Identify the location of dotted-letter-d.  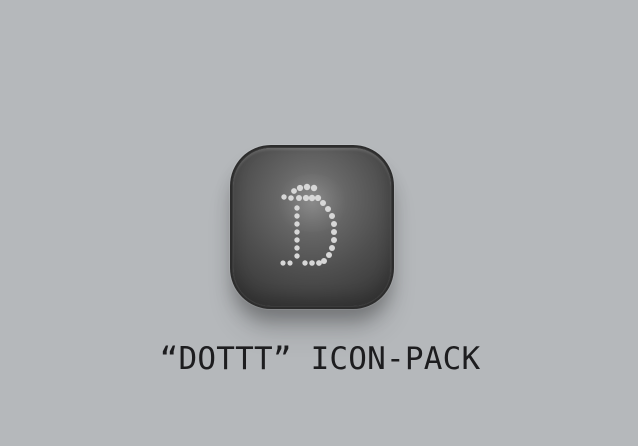
(308, 224).